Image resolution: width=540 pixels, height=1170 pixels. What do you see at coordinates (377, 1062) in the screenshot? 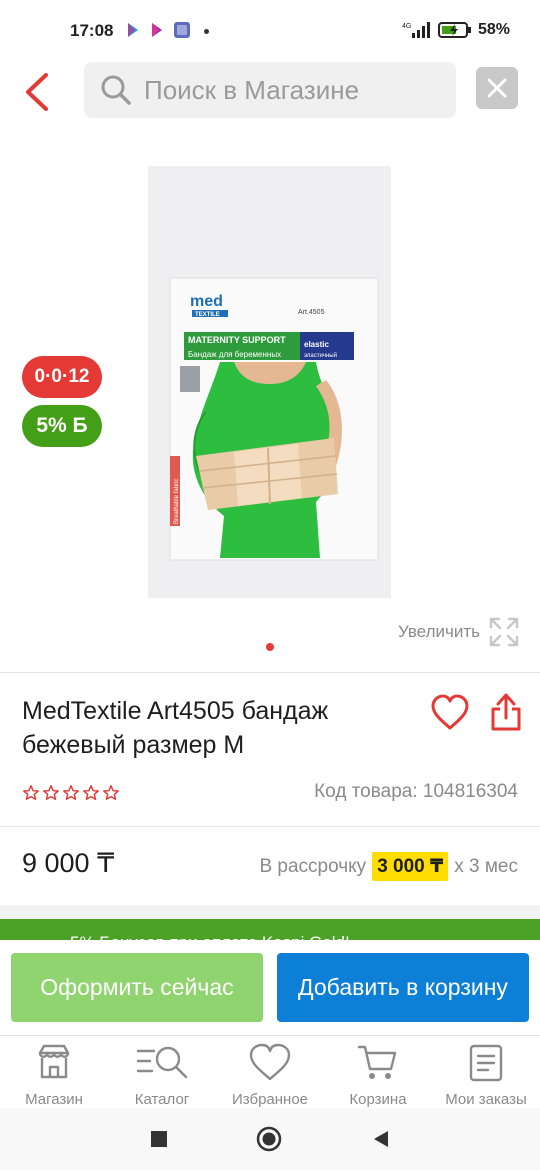
I see `cart-icon` at bounding box center [377, 1062].